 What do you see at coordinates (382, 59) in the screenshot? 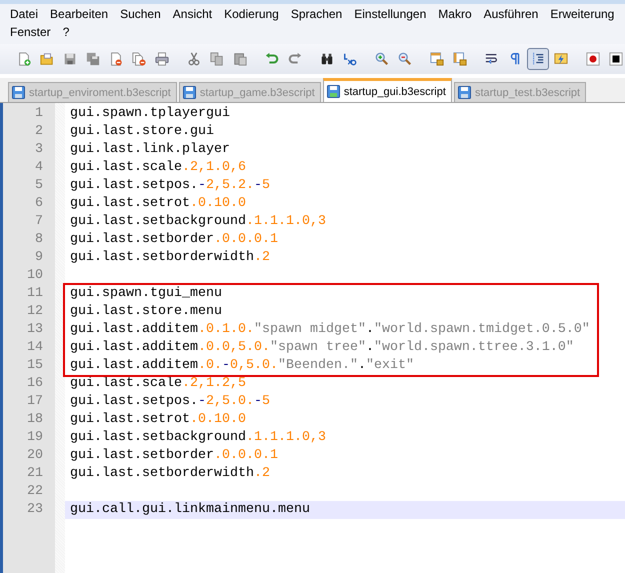
I see `zoom-in-icon` at bounding box center [382, 59].